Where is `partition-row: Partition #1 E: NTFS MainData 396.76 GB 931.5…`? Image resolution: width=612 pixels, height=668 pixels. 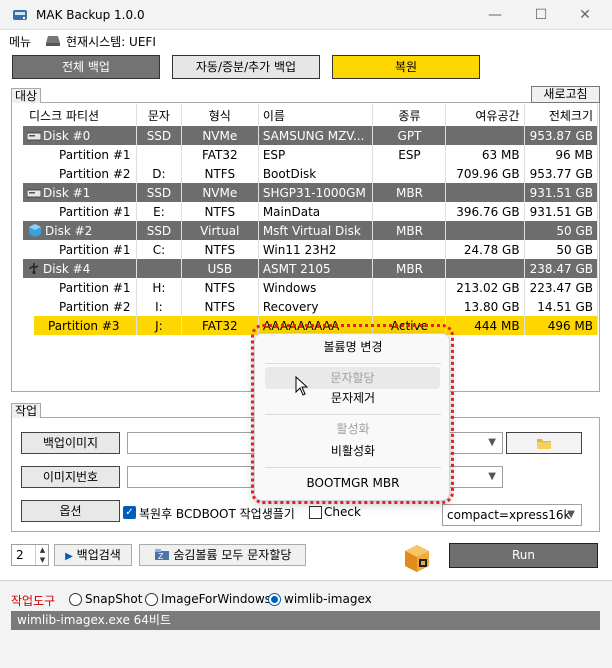 partition-row: Partition #1 E: NTFS MainData 396.76 GB 931.5… is located at coordinates (311, 211).